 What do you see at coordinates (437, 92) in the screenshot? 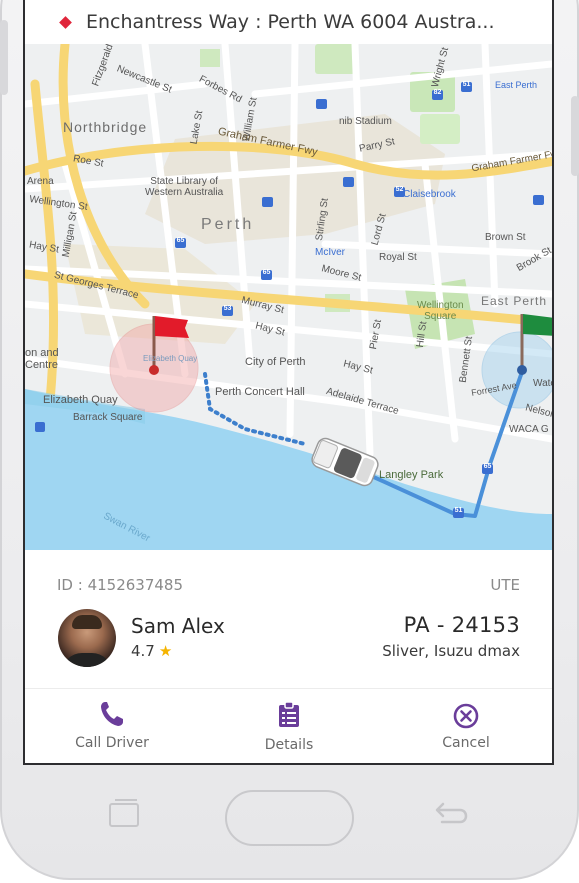
I see `route-badge: 82` at bounding box center [437, 92].